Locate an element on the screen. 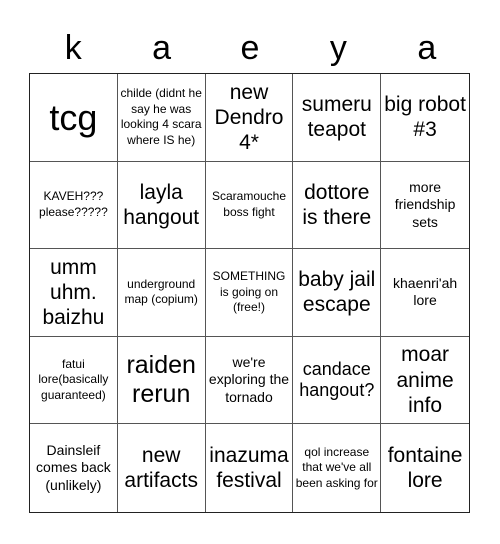 The width and height of the screenshot is (500, 544). bingo-cell: khaenri'ah lore is located at coordinates (425, 293).